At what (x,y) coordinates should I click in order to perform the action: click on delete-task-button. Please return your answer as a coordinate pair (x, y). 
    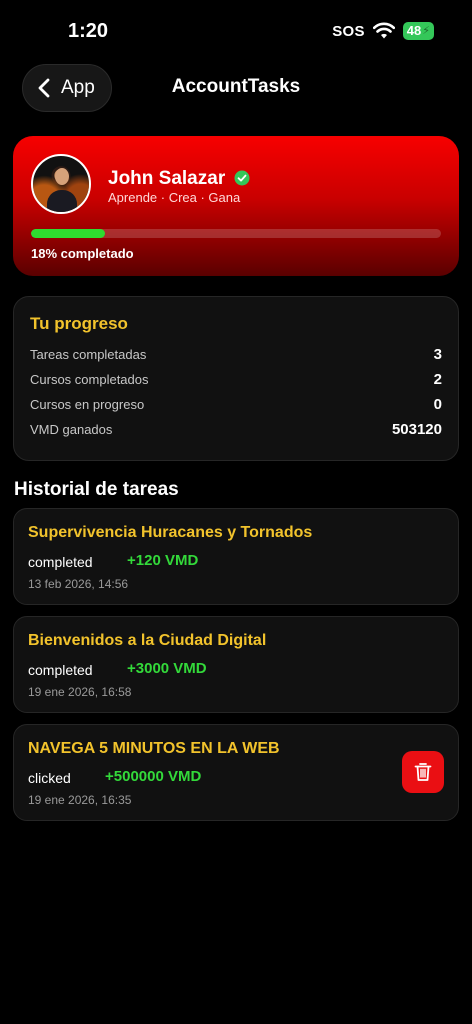
    Looking at the image, I should click on (423, 772).